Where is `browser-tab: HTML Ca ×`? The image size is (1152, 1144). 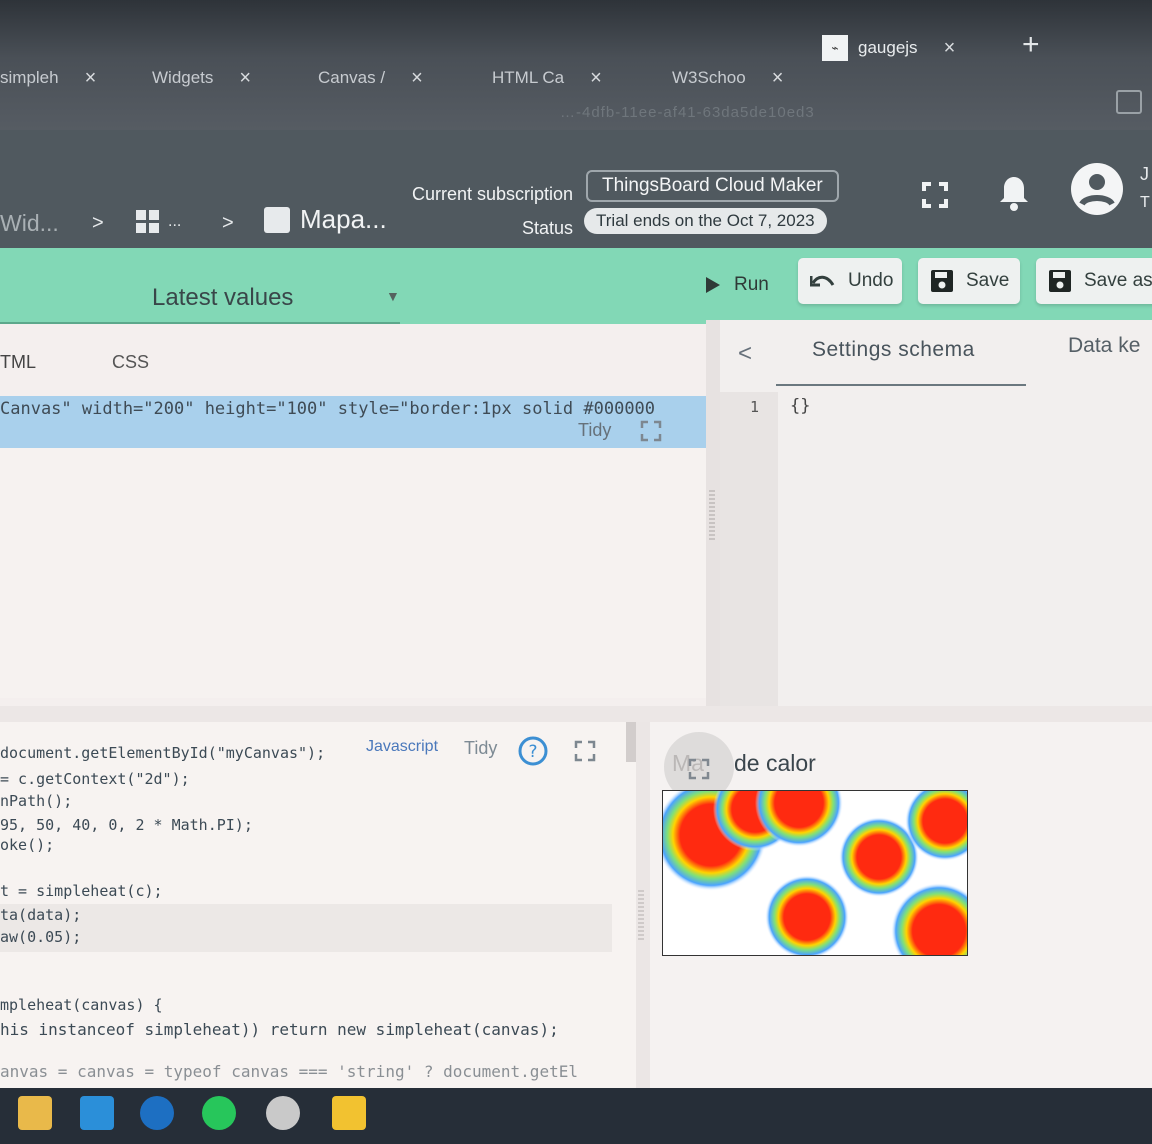
browser-tab: HTML Ca × is located at coordinates (547, 78).